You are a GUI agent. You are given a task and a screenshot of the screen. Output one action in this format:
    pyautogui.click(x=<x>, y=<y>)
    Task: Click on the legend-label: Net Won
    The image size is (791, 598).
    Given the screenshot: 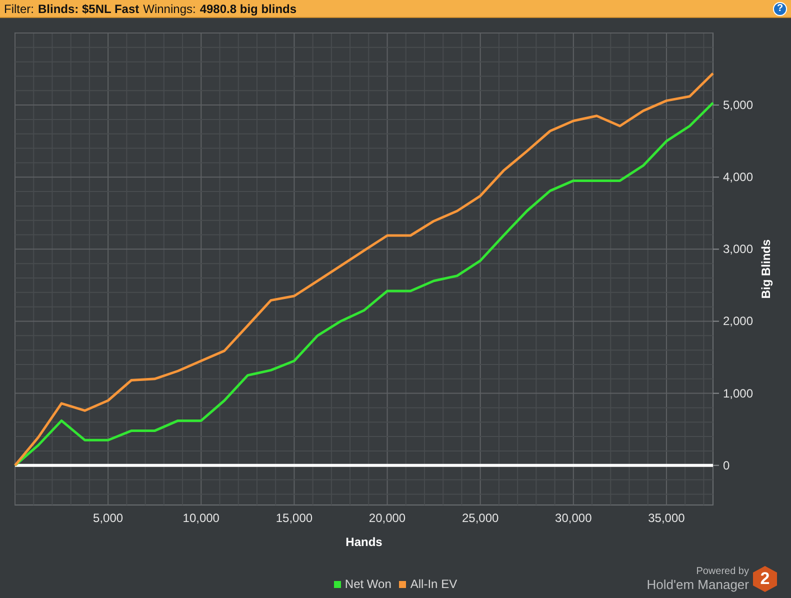 What is the action you would take?
    pyautogui.click(x=368, y=584)
    